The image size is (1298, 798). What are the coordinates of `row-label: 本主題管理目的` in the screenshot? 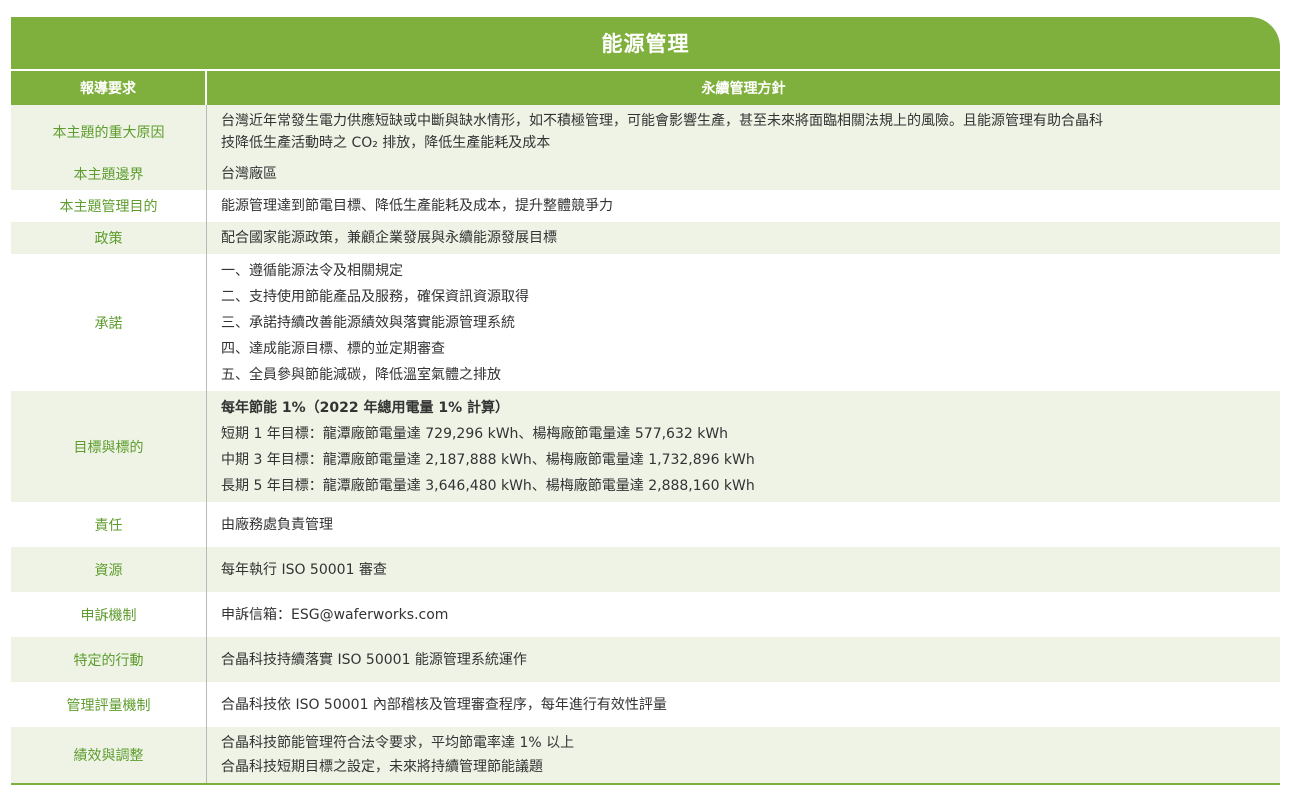 It's located at (109, 206).